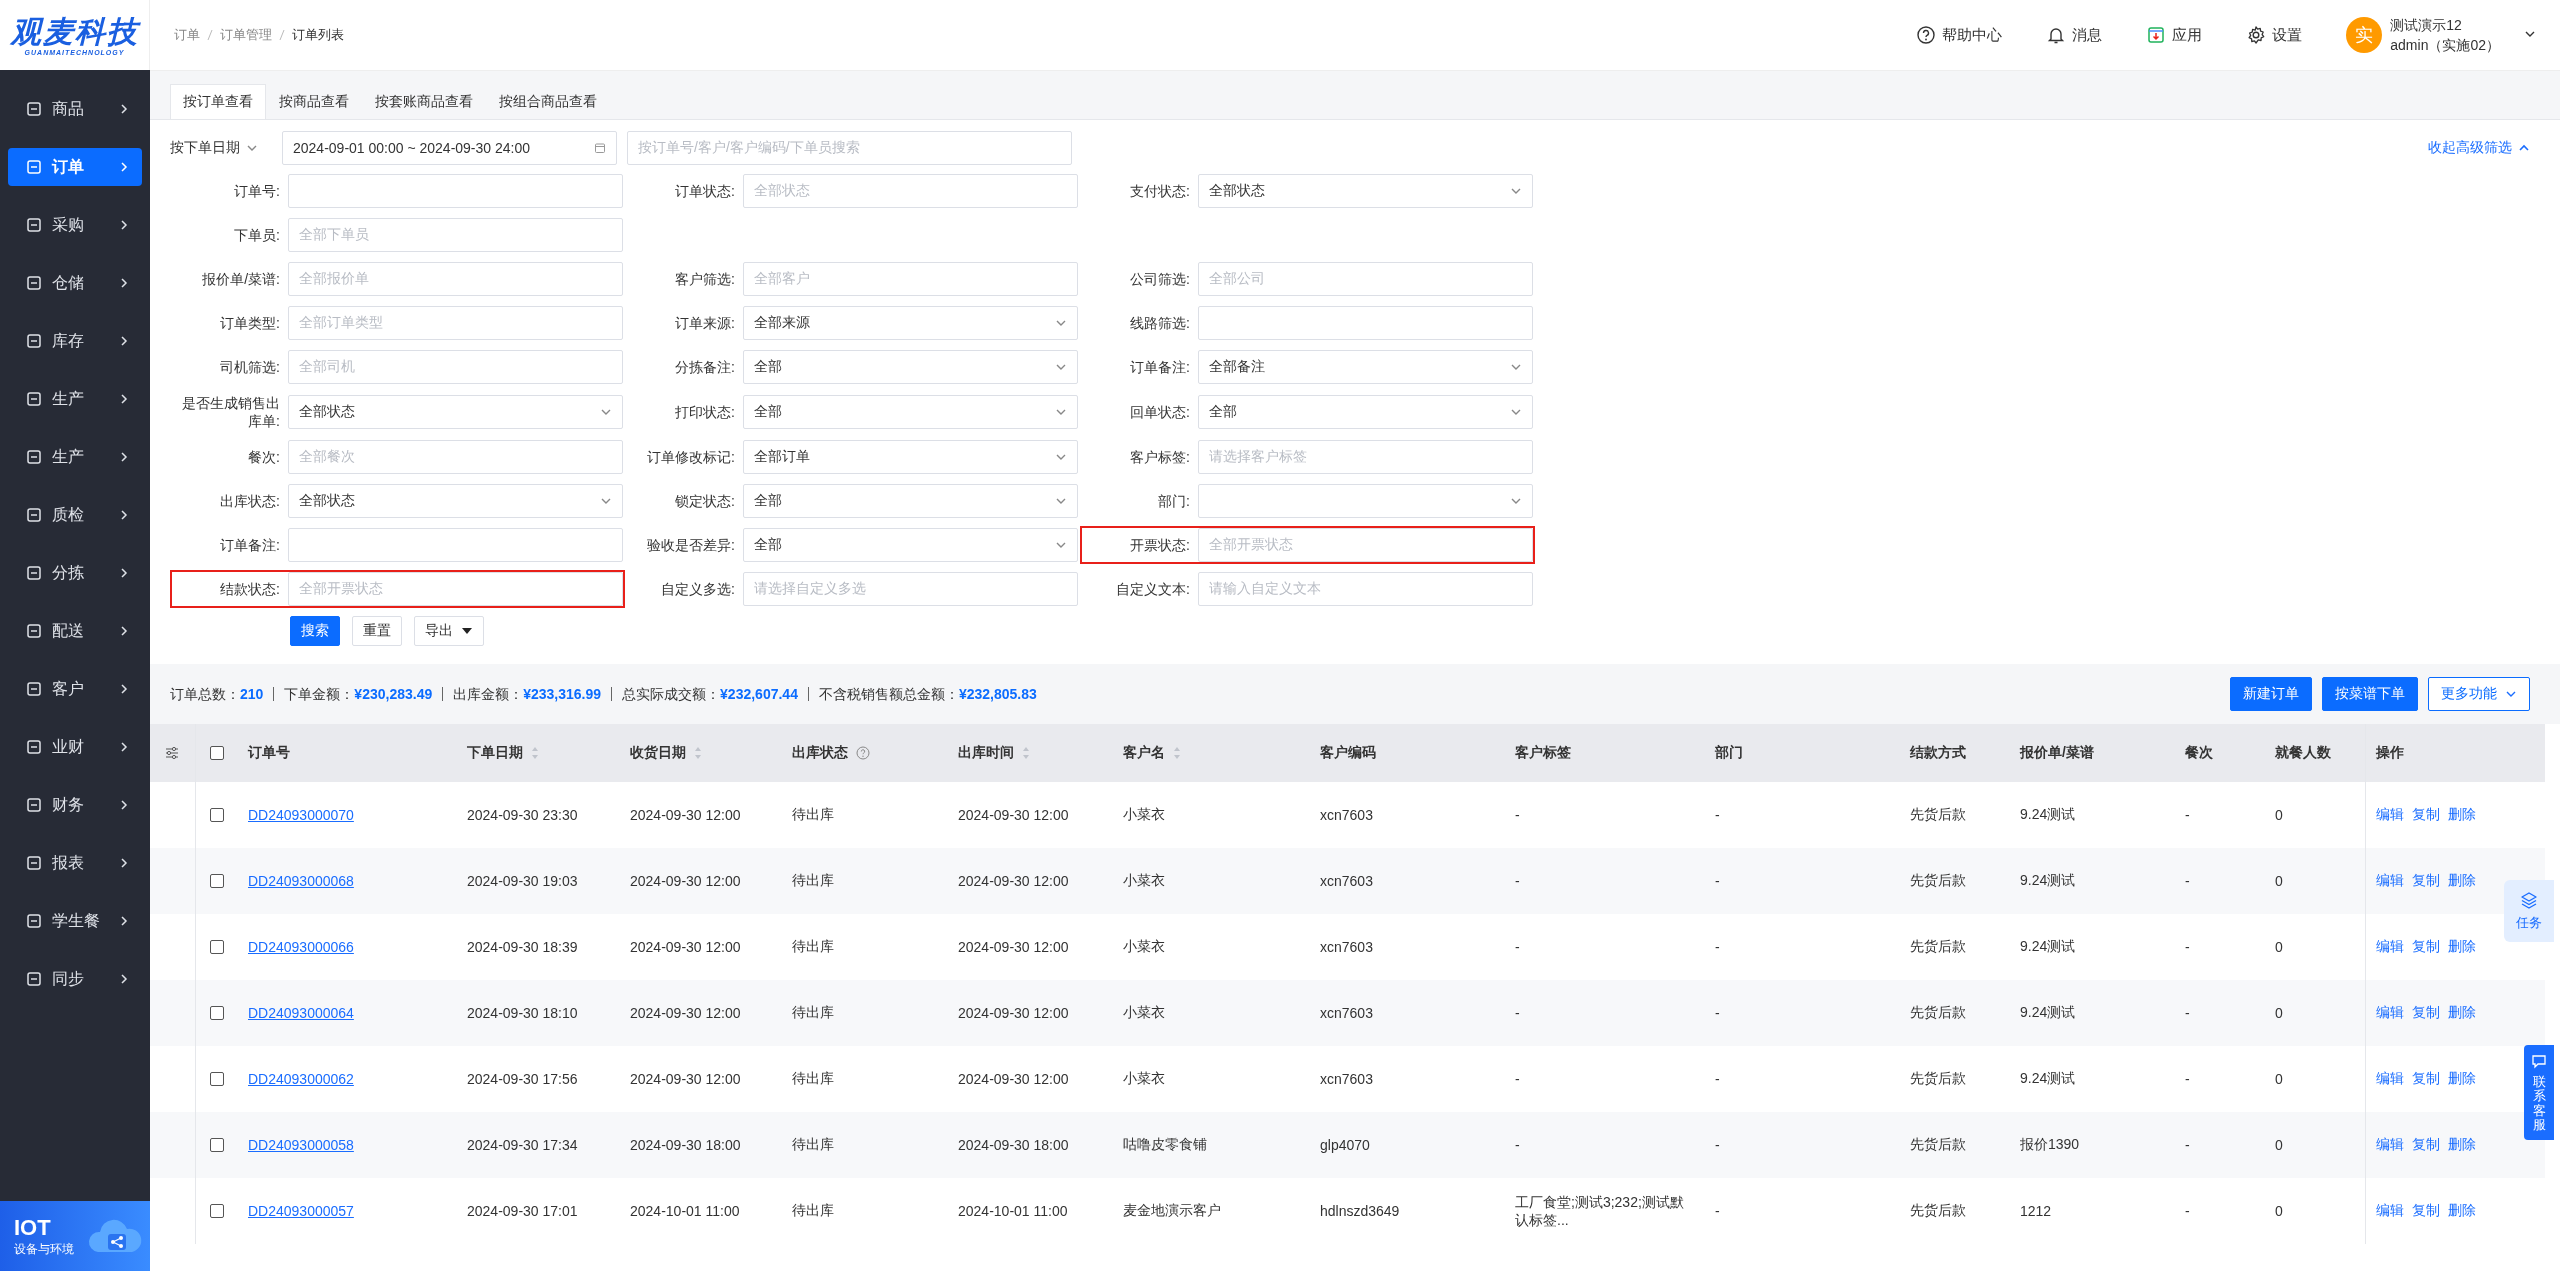 The width and height of the screenshot is (2560, 1271). Describe the element at coordinates (75, 515) in the screenshot. I see `sidebar-item: 质检` at that location.